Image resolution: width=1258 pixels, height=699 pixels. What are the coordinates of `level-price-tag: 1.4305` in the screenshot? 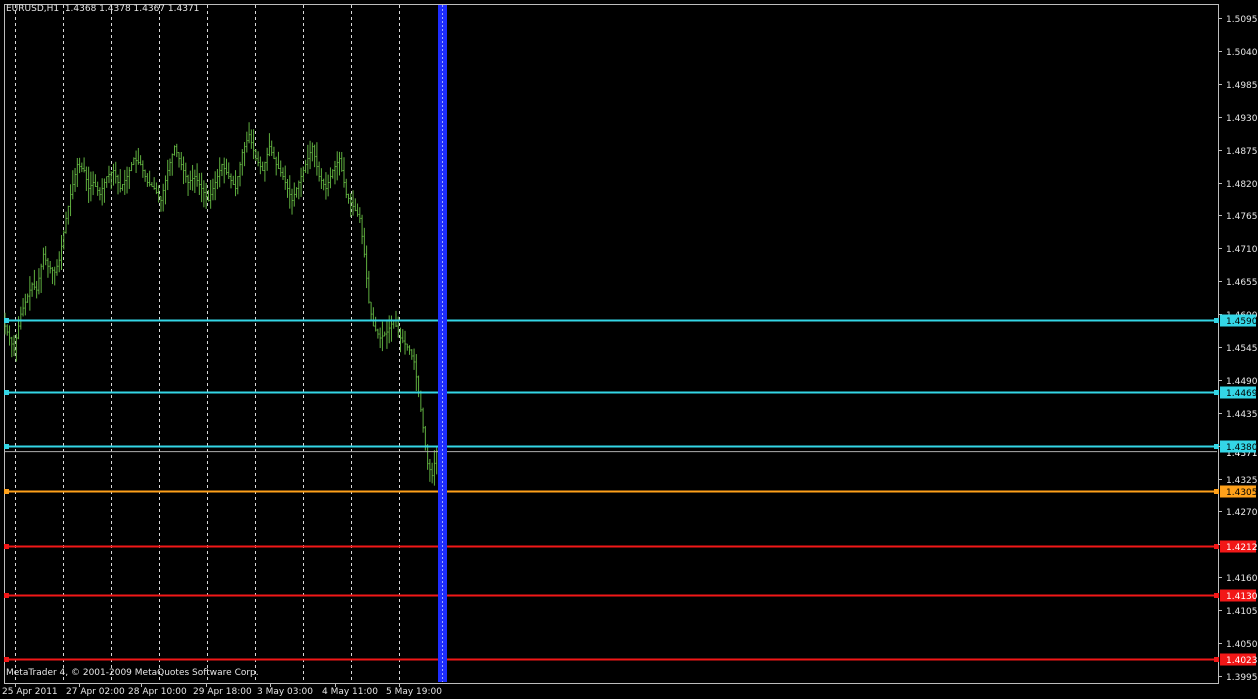 It's located at (1239, 491).